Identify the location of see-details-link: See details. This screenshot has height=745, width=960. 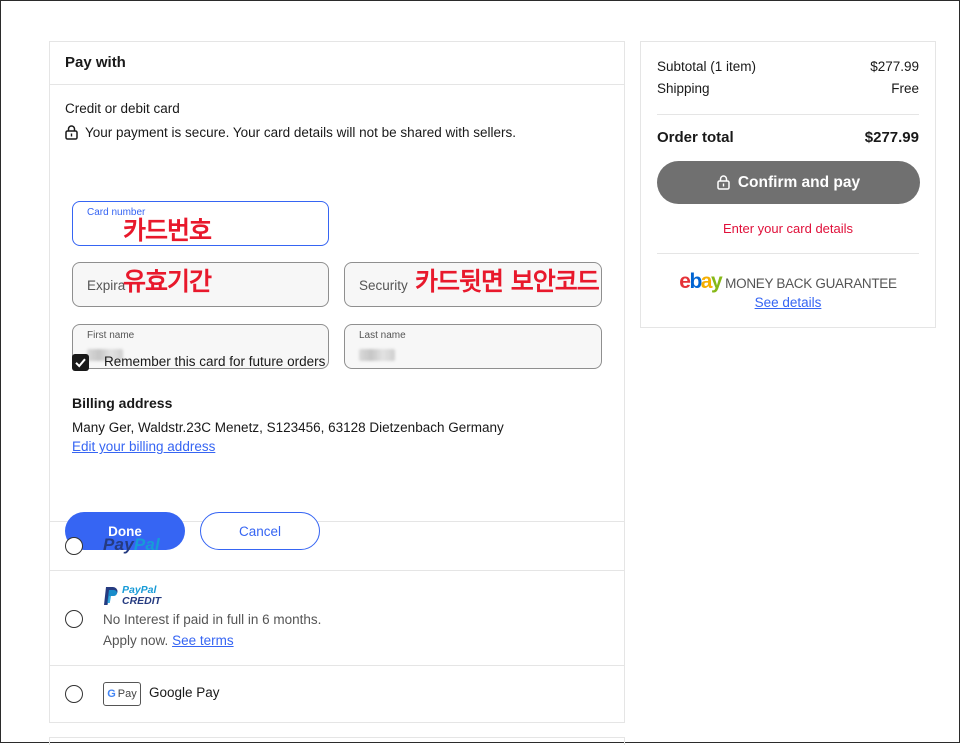
(788, 302).